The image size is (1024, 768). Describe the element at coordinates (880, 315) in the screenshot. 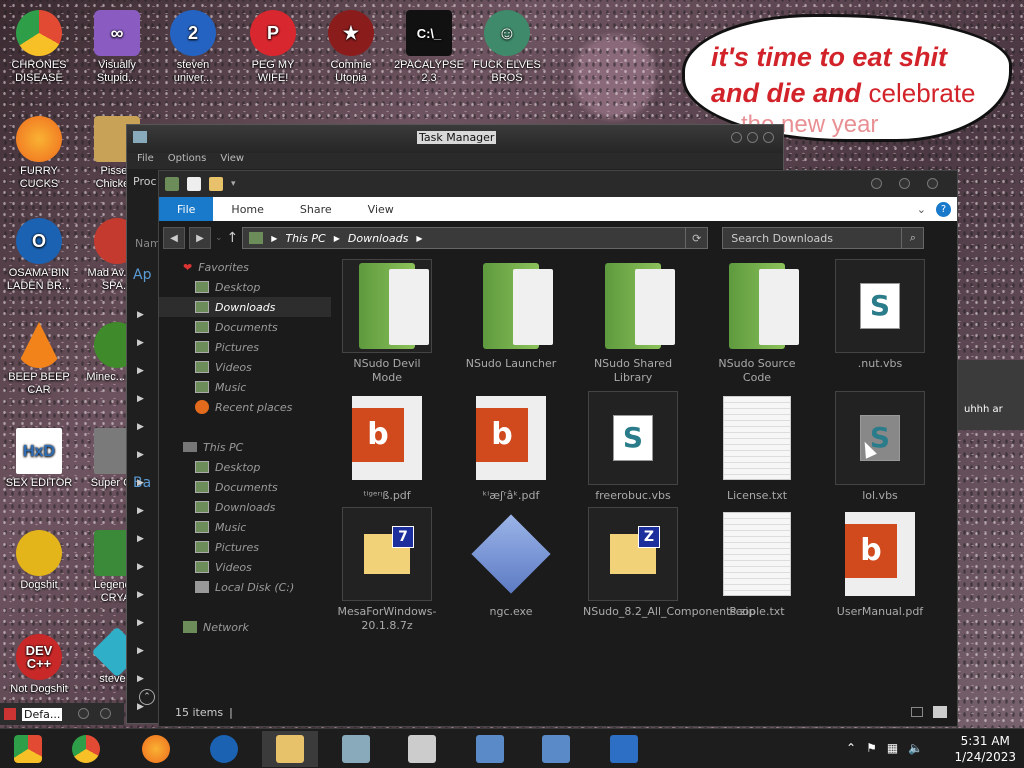

I see `file-item: S .nut.vbs` at that location.